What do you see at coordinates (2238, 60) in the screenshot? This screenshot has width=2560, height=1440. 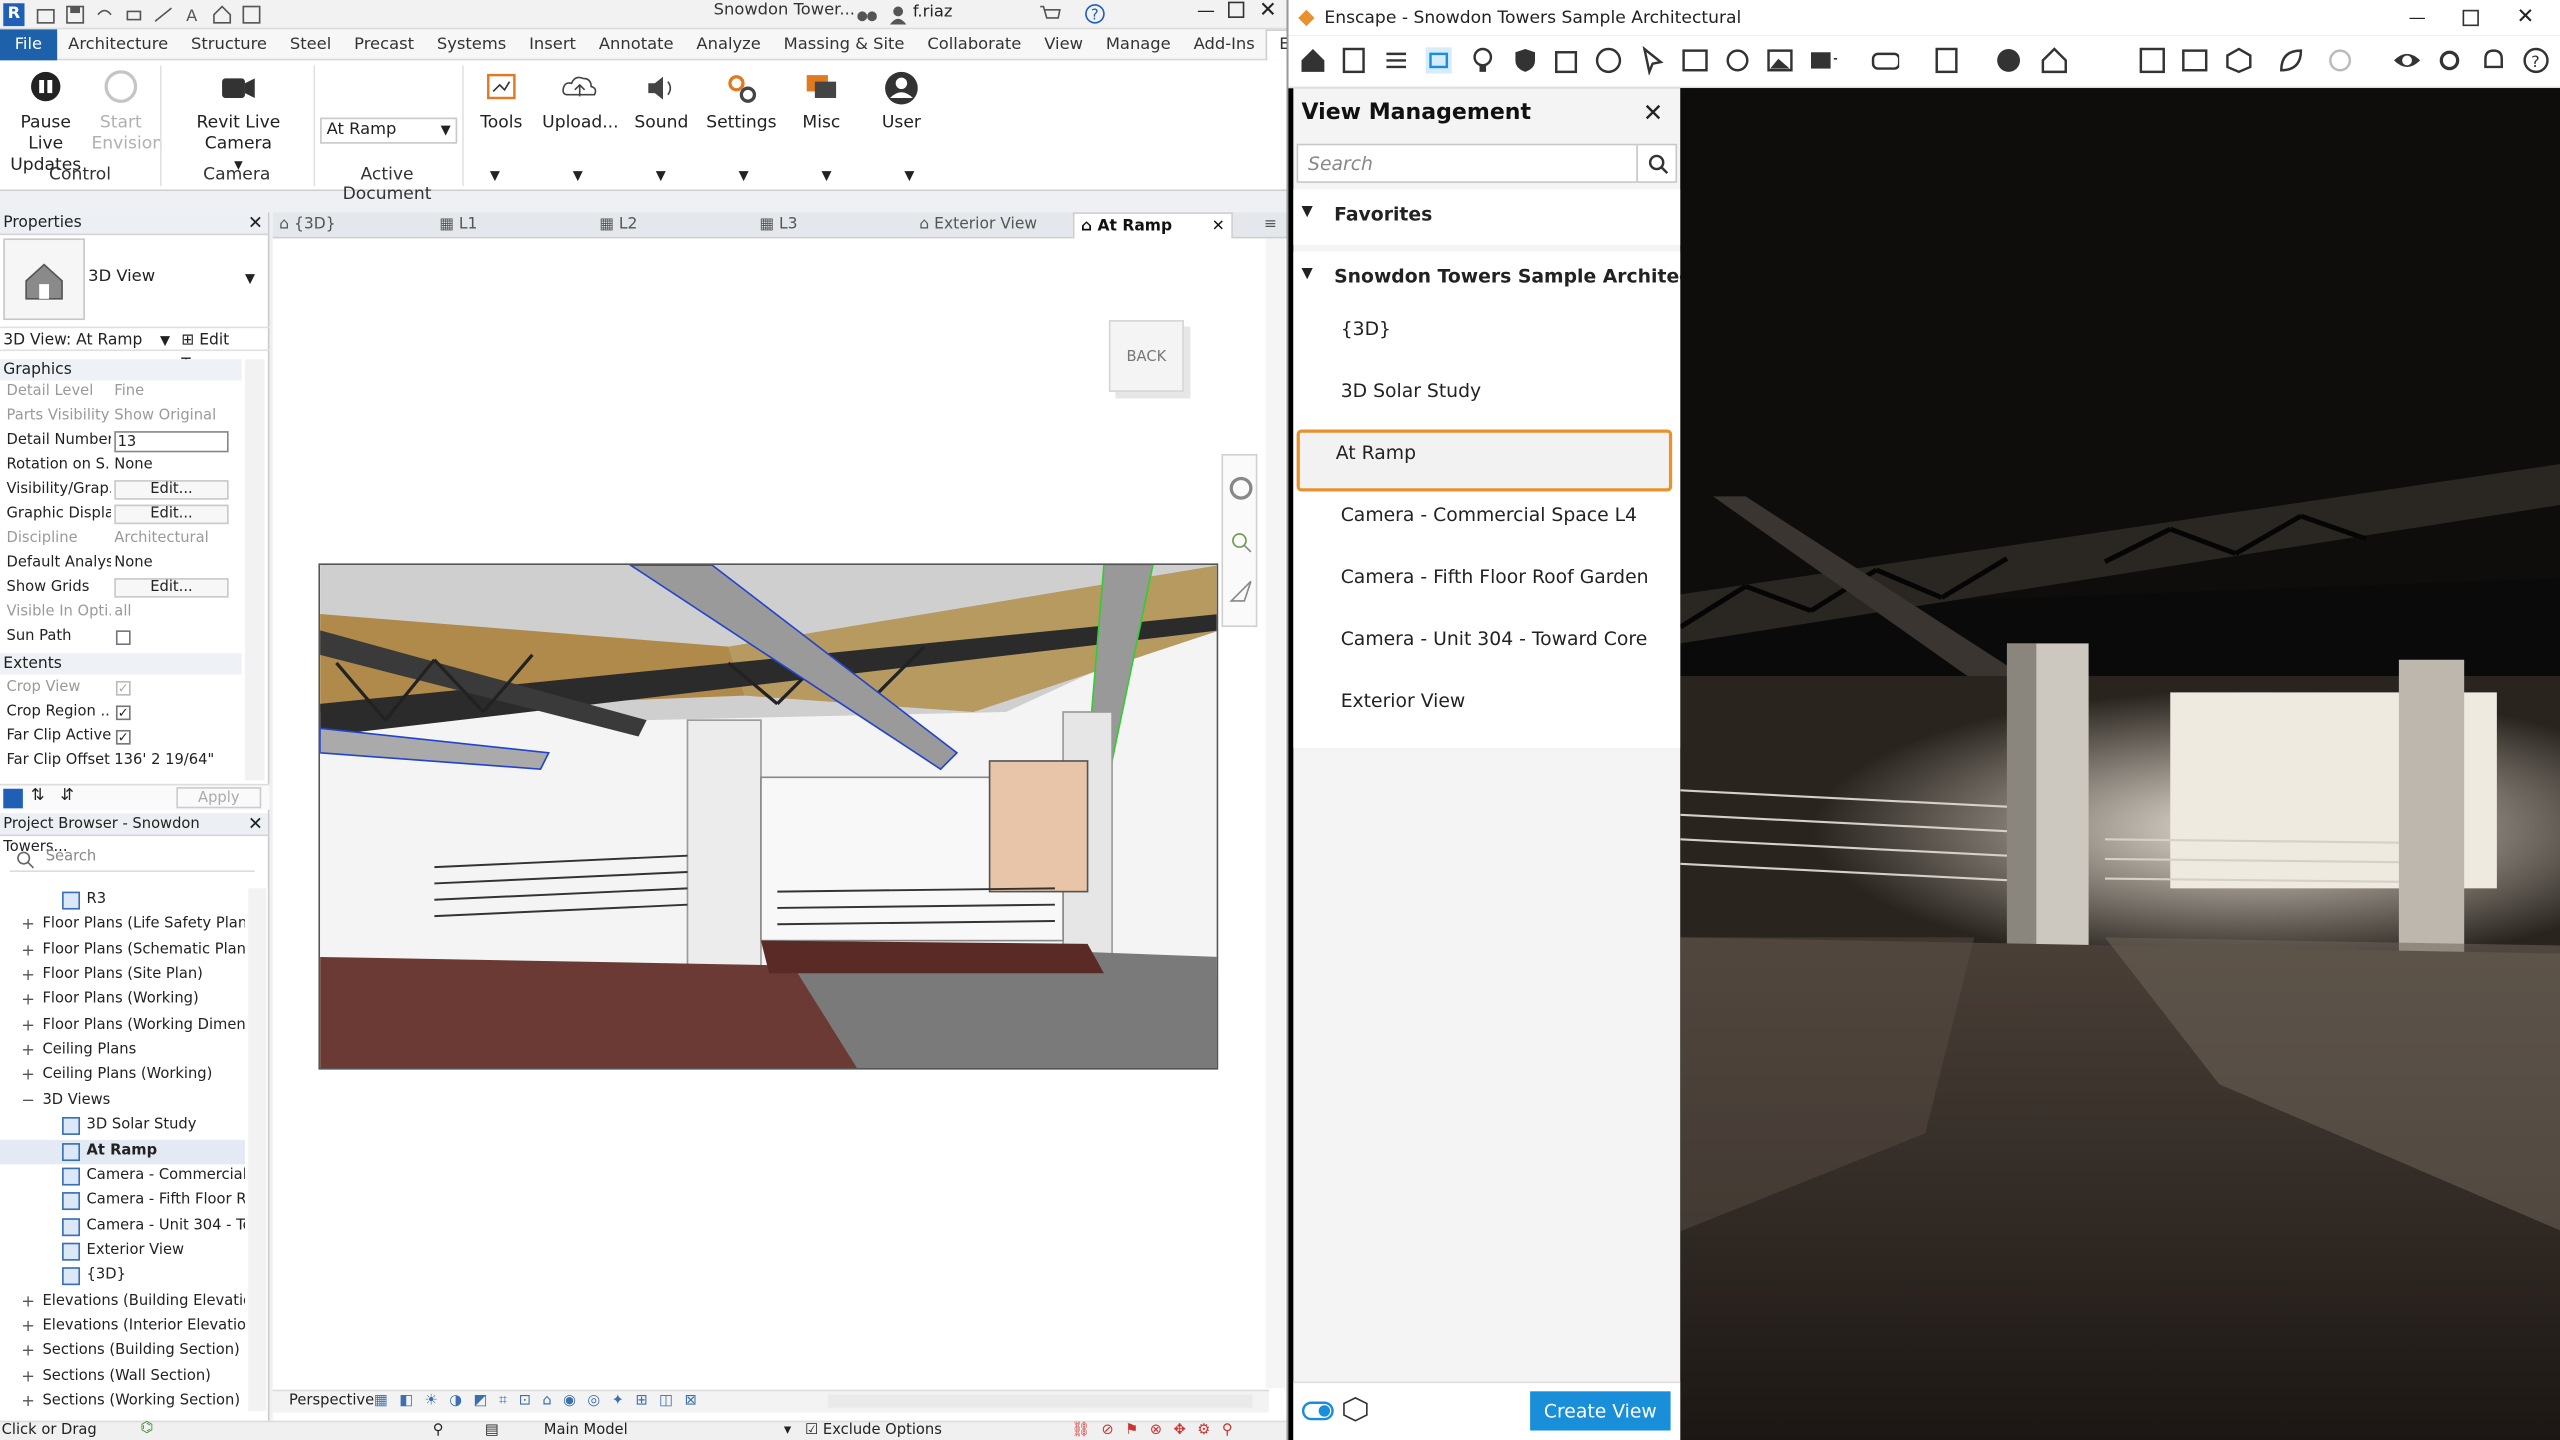 I see `cube-icon` at bounding box center [2238, 60].